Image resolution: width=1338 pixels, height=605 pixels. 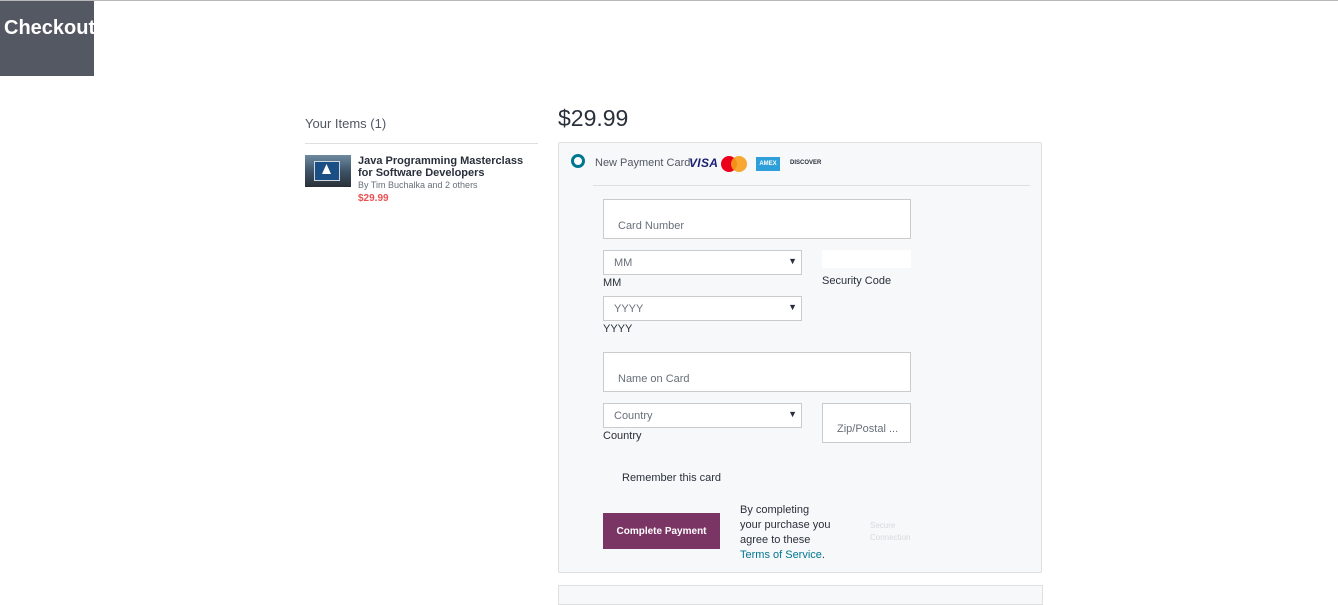 What do you see at coordinates (768, 164) in the screenshot?
I see `amex-icon: AMEX` at bounding box center [768, 164].